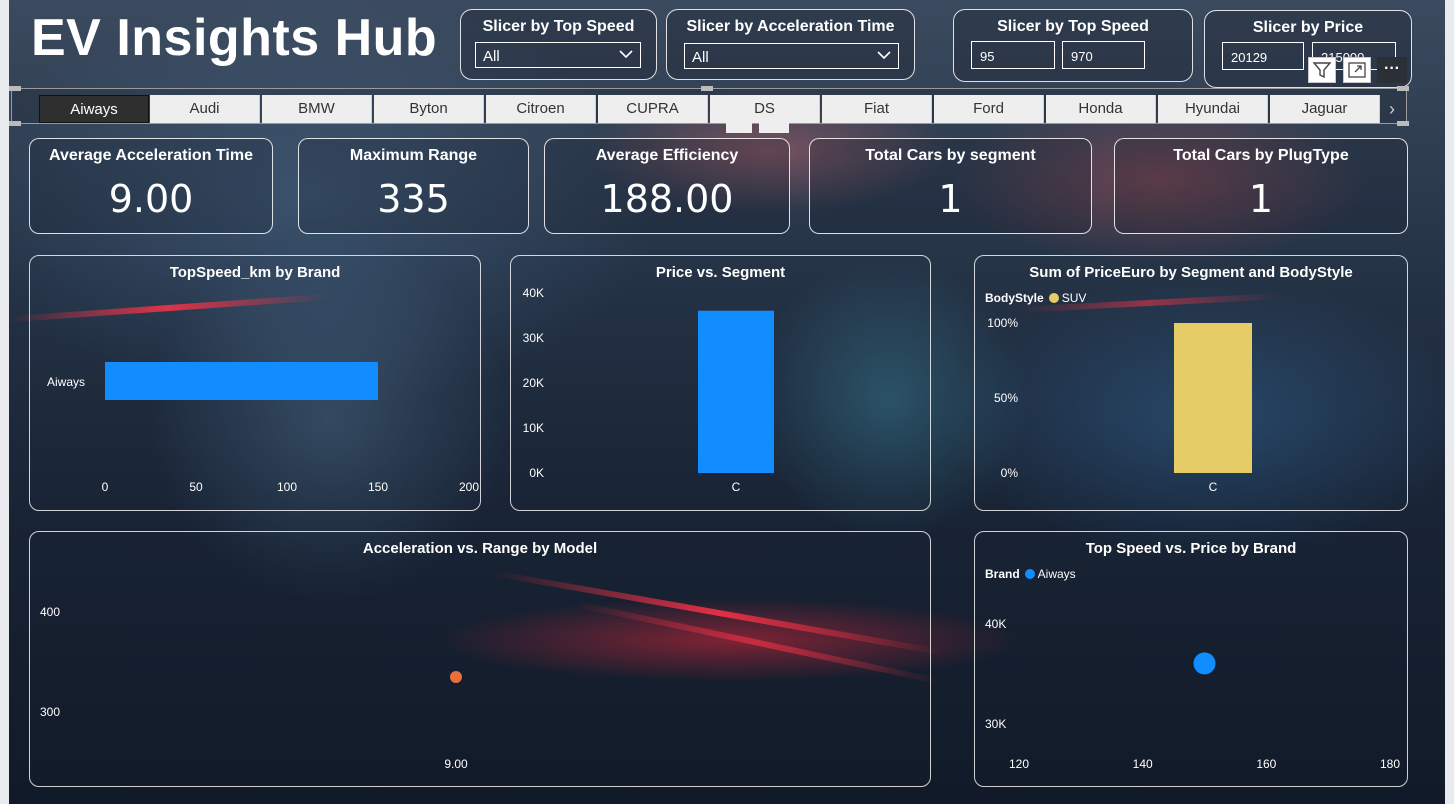 This screenshot has height=804, width=1454. Describe the element at coordinates (1192, 694) in the screenshot. I see `chart-plot: 120 140 160 180 30K 40K` at that location.